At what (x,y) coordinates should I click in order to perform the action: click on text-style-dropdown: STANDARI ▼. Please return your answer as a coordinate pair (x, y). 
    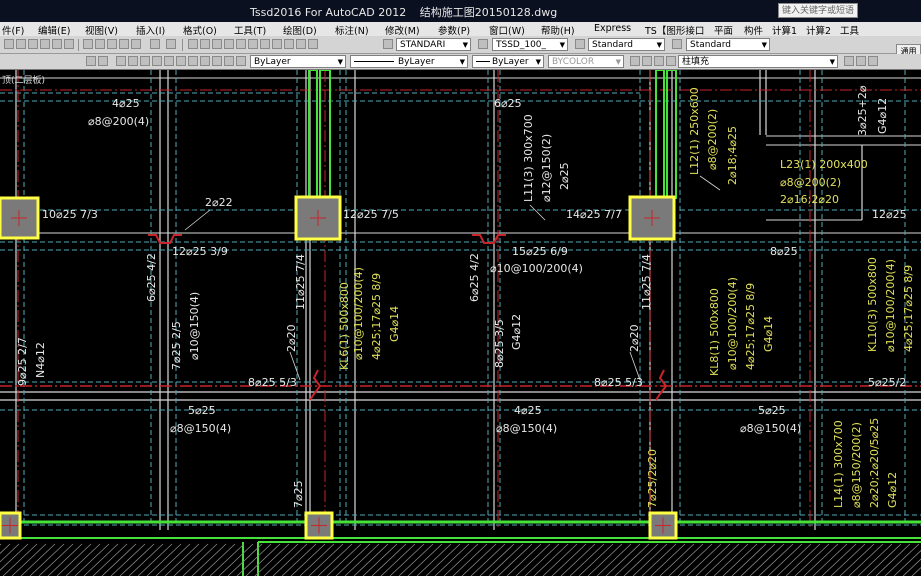
    Looking at the image, I should click on (433, 44).